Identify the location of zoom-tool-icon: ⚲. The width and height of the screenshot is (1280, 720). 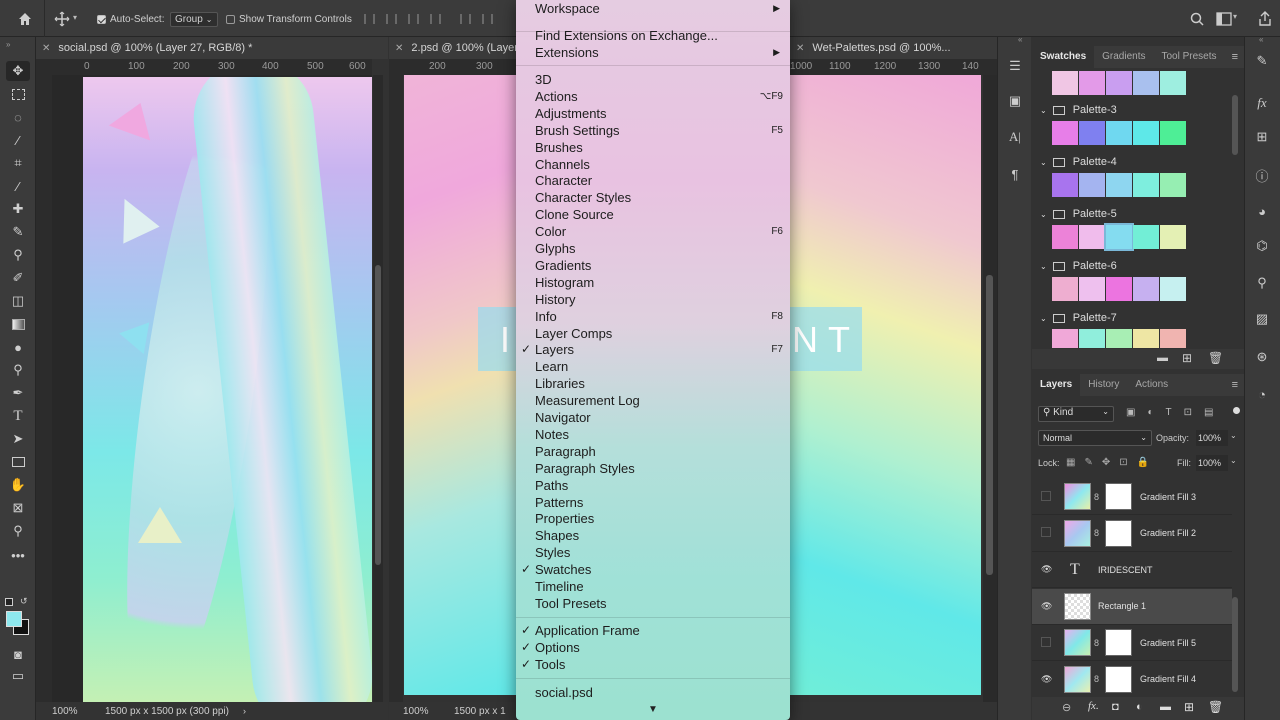
(18, 531).